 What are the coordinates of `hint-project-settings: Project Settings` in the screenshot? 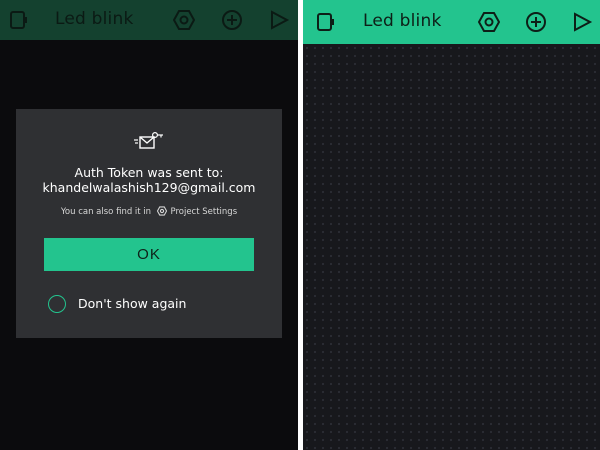 It's located at (204, 212).